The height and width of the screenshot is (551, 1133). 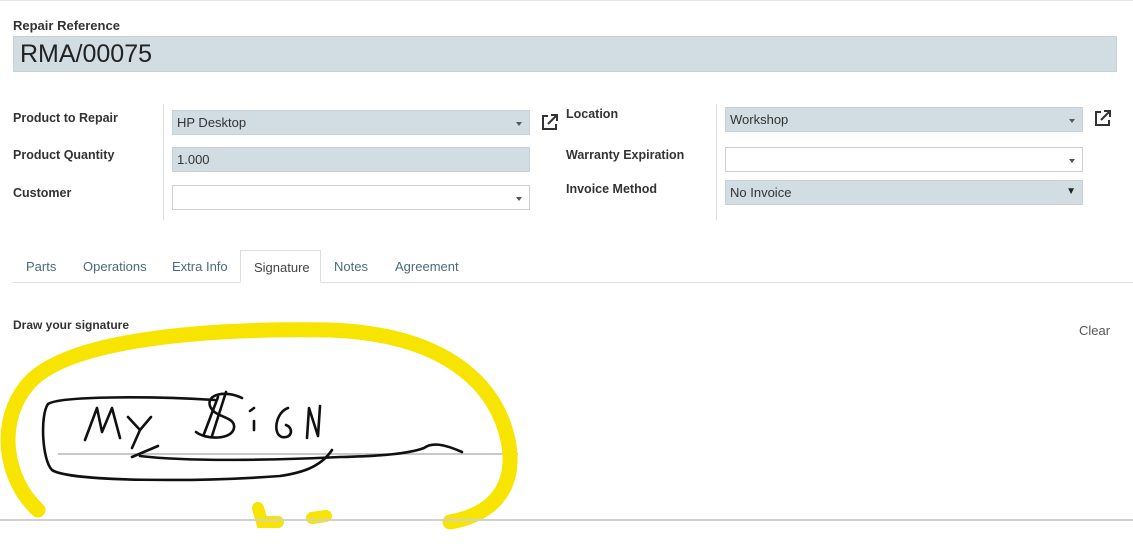 What do you see at coordinates (115, 266) in the screenshot?
I see `tab-operations: Operations` at bounding box center [115, 266].